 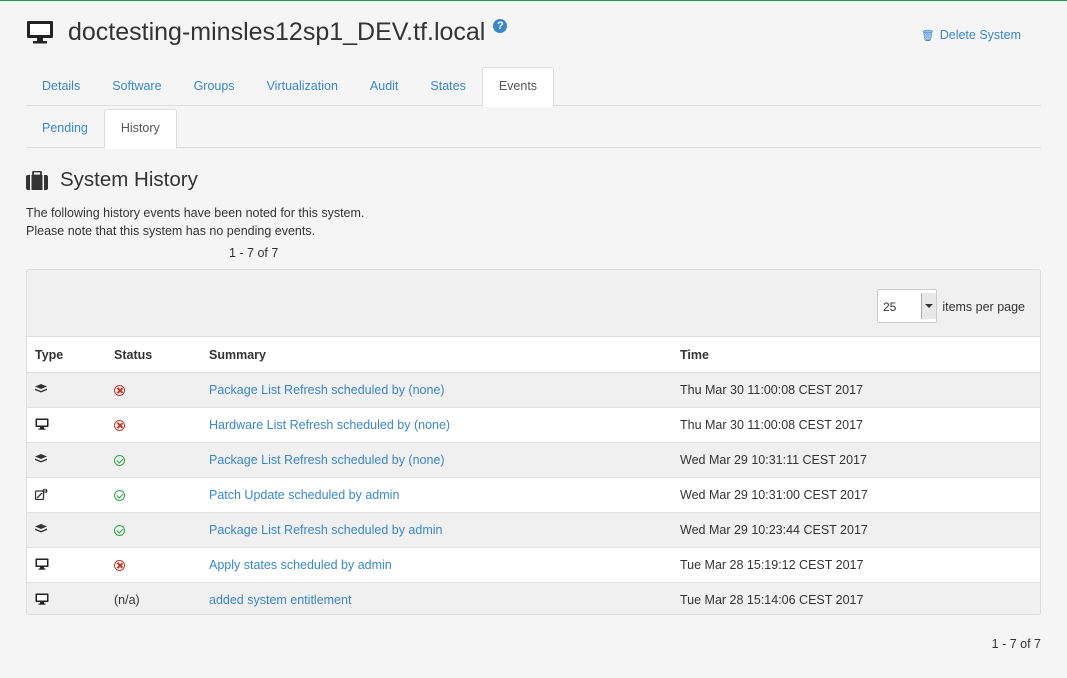 I want to click on column-header-type: Type, so click(x=66, y=355).